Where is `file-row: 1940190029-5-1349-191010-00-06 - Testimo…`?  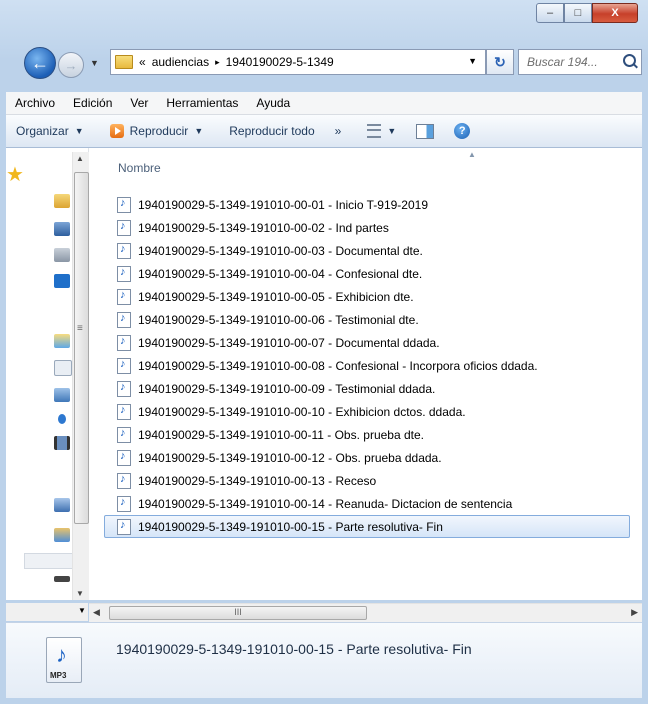
file-row: 1940190029-5-1349-191010-00-06 - Testimo… is located at coordinates (367, 319).